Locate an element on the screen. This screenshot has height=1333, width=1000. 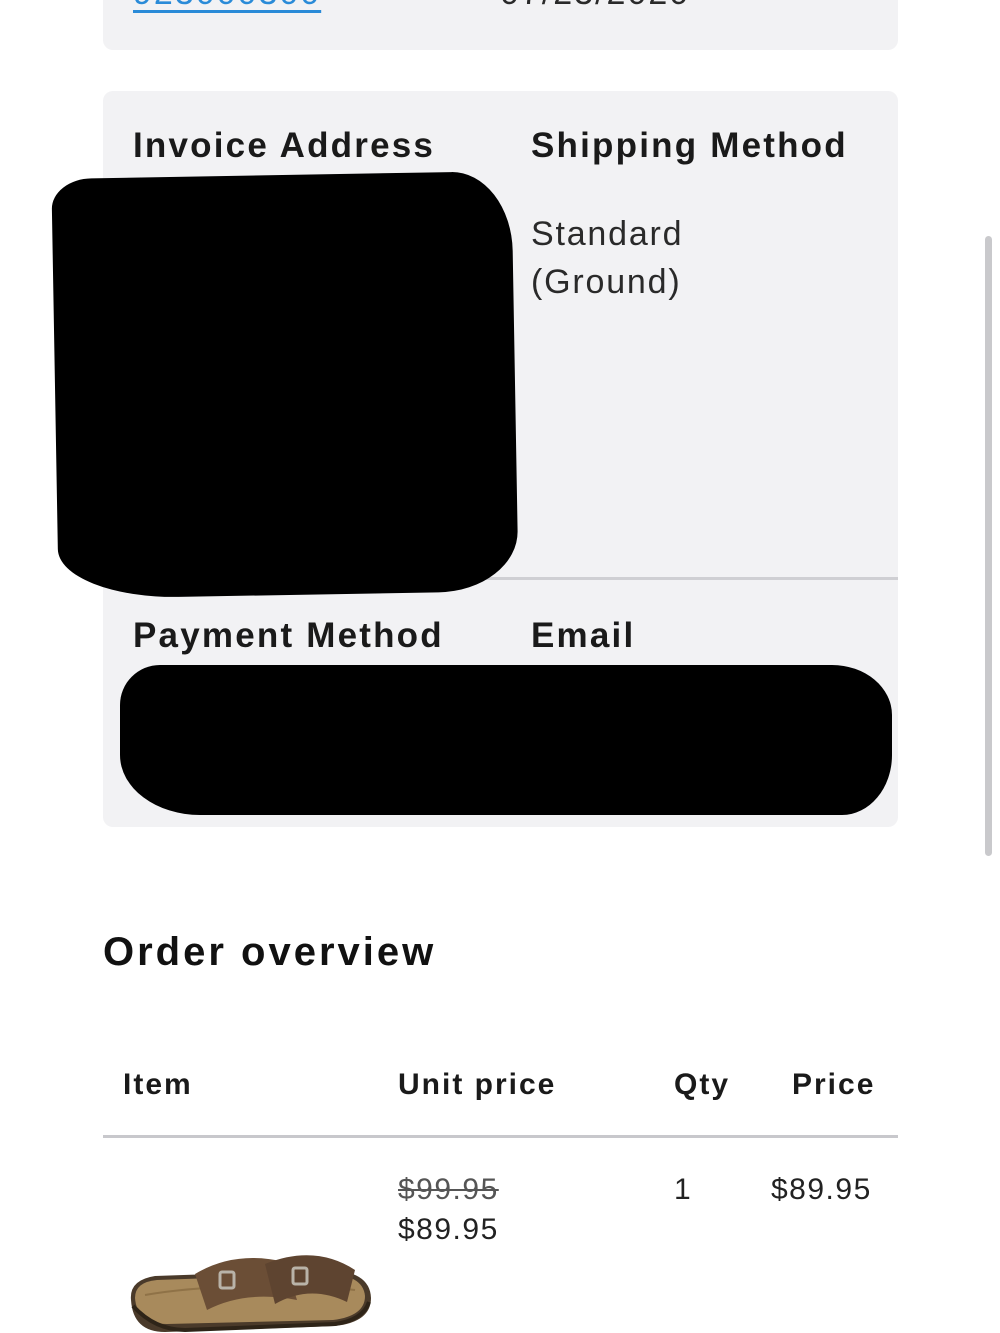
item-qty: 1 is located at coordinates (683, 1189).